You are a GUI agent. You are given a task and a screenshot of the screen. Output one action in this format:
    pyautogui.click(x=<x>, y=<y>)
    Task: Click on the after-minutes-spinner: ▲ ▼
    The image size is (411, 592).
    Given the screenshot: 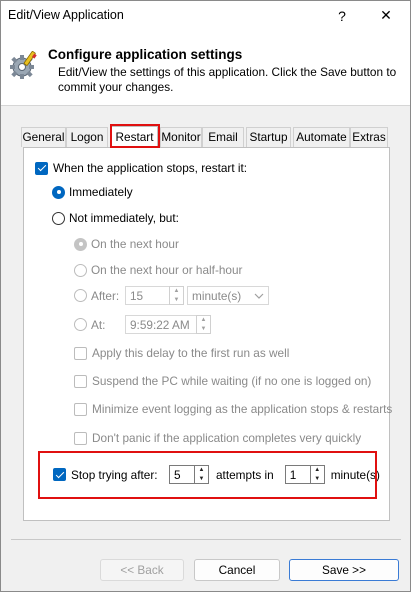 What is the action you would take?
    pyautogui.click(x=176, y=295)
    